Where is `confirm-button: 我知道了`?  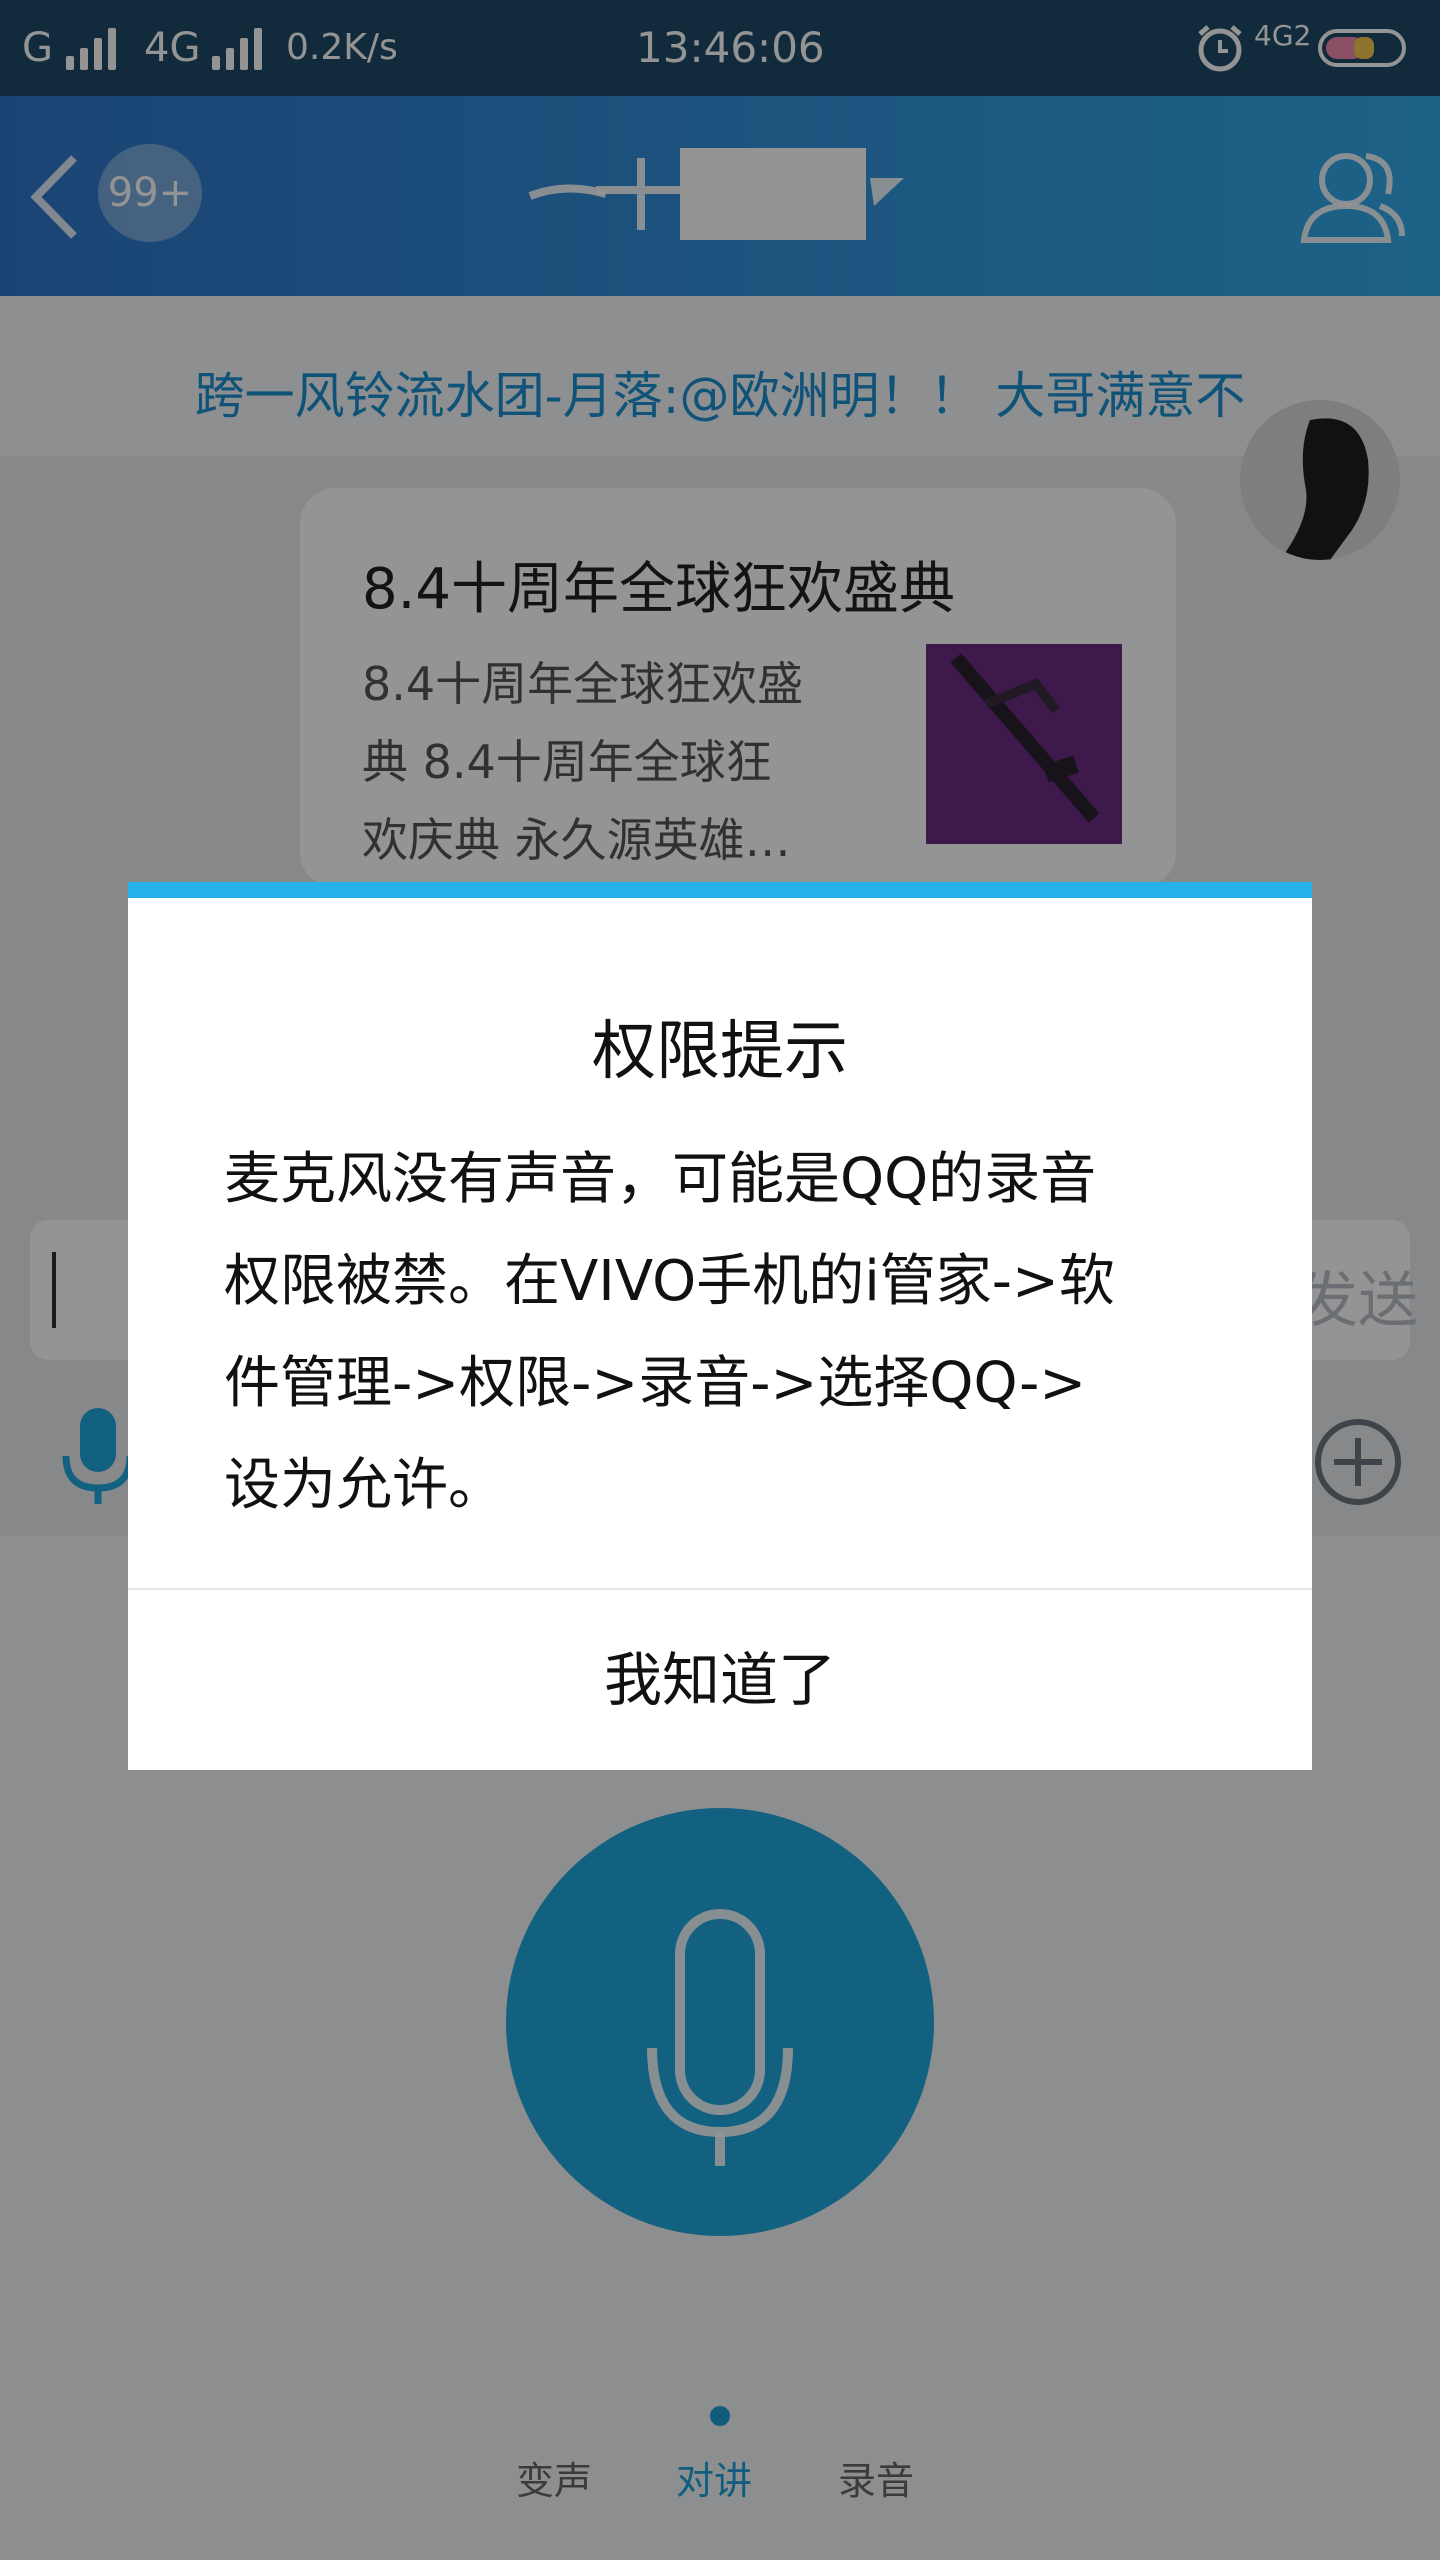 confirm-button: 我知道了 is located at coordinates (720, 1680).